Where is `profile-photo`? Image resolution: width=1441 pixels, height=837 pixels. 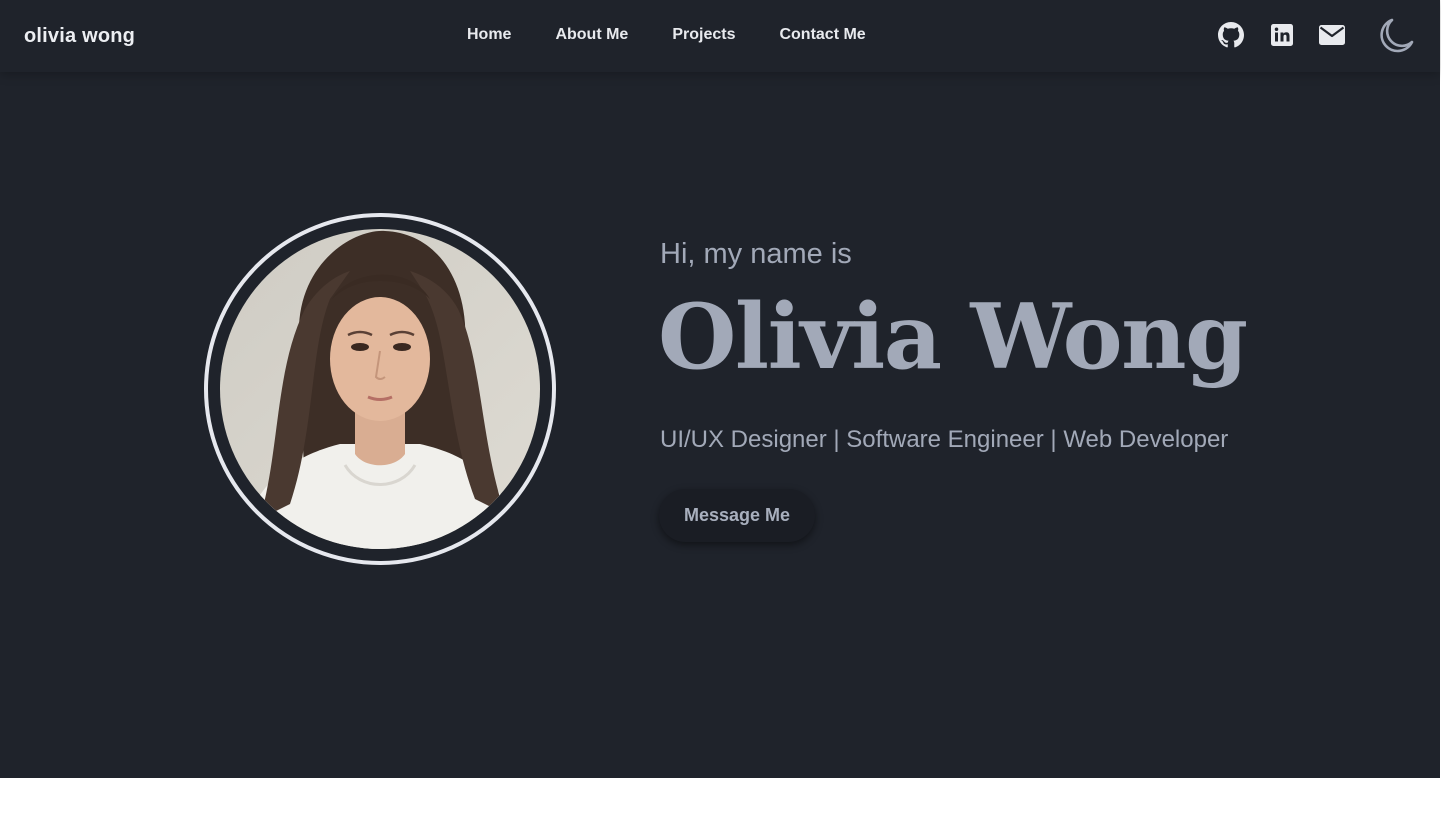 profile-photo is located at coordinates (380, 389).